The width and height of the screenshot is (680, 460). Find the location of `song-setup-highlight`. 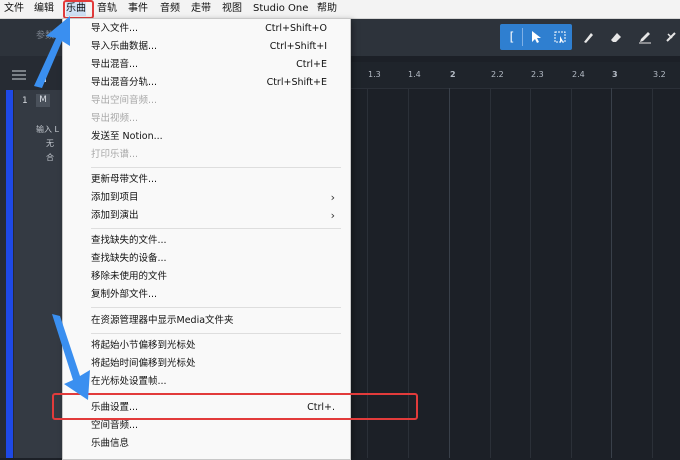

song-setup-highlight is located at coordinates (235, 406).